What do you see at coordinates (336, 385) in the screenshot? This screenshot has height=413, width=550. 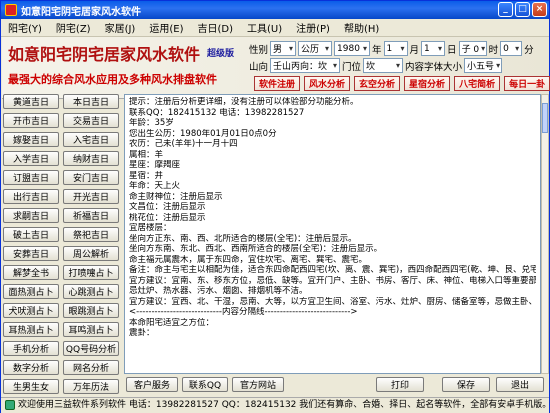 I see `bottom-button-bar: 客户服务 联系QQ 官方网站 打印 保存 退出` at bounding box center [336, 385].